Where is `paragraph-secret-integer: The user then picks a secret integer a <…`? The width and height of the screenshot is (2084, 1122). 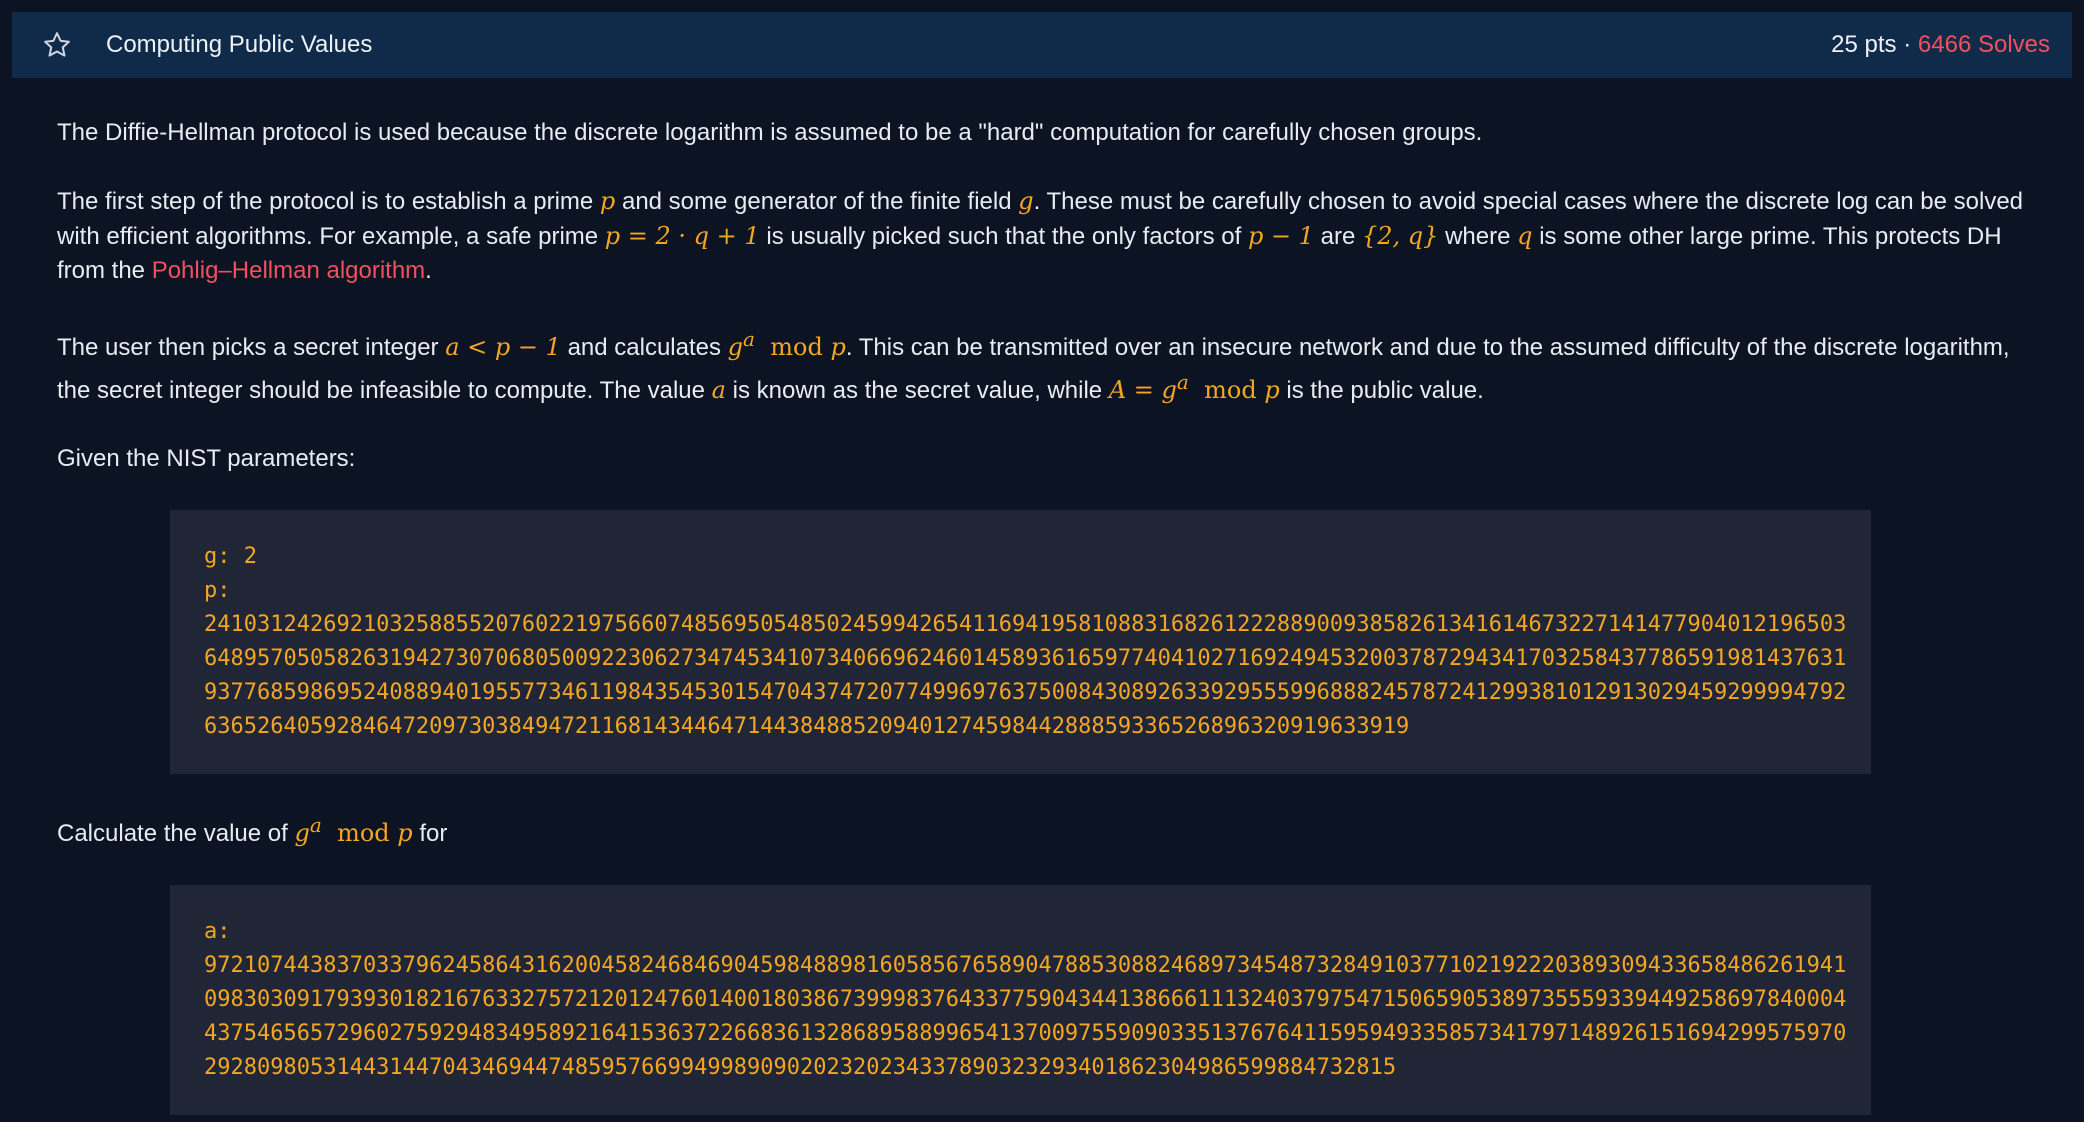
paragraph-secret-integer: The user then picks a secret integer a <… is located at coordinates (1042, 365).